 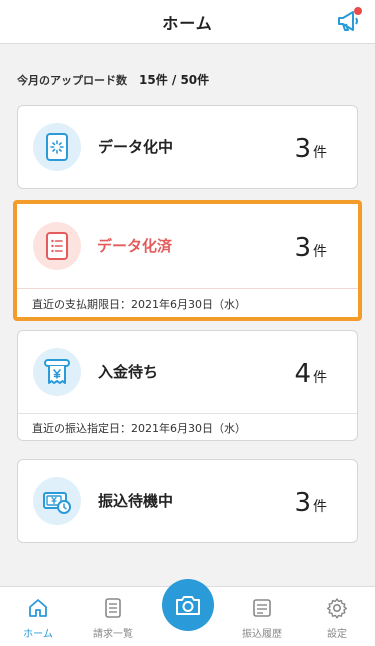 What do you see at coordinates (57, 147) in the screenshot?
I see `loading-document-icon` at bounding box center [57, 147].